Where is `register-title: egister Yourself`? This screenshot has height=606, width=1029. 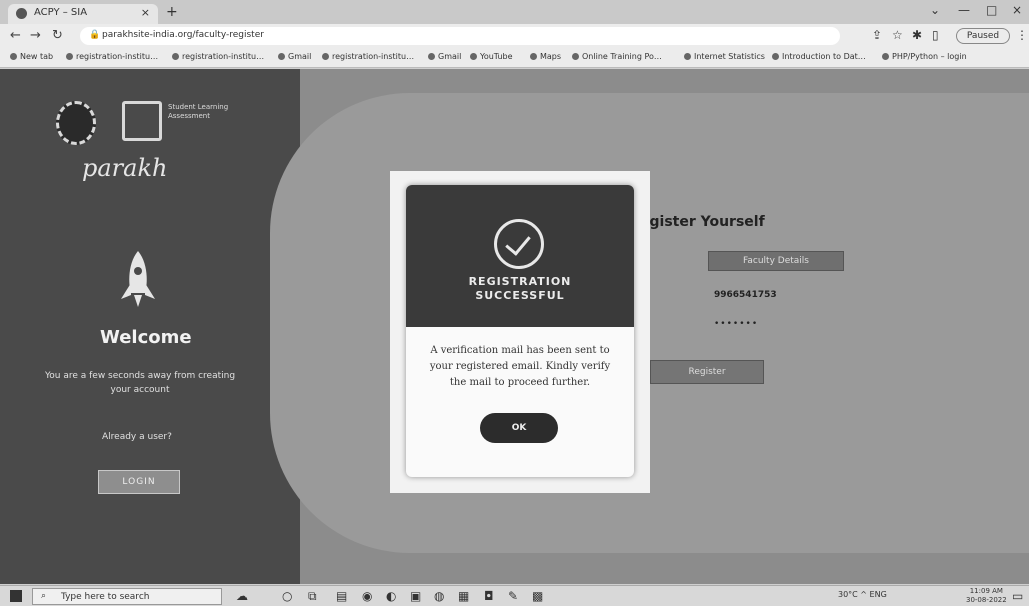 register-title: egister Yourself is located at coordinates (702, 222).